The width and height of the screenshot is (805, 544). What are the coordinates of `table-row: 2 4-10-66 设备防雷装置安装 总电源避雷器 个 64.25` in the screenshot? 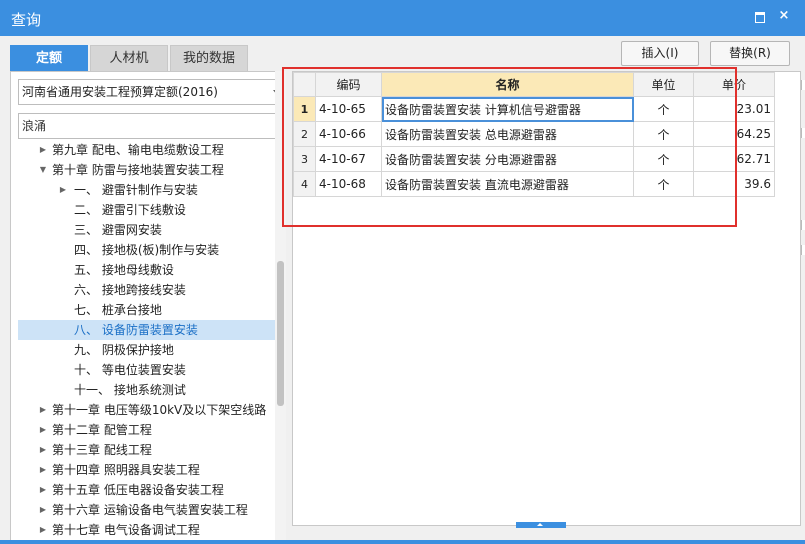 It's located at (534, 134).